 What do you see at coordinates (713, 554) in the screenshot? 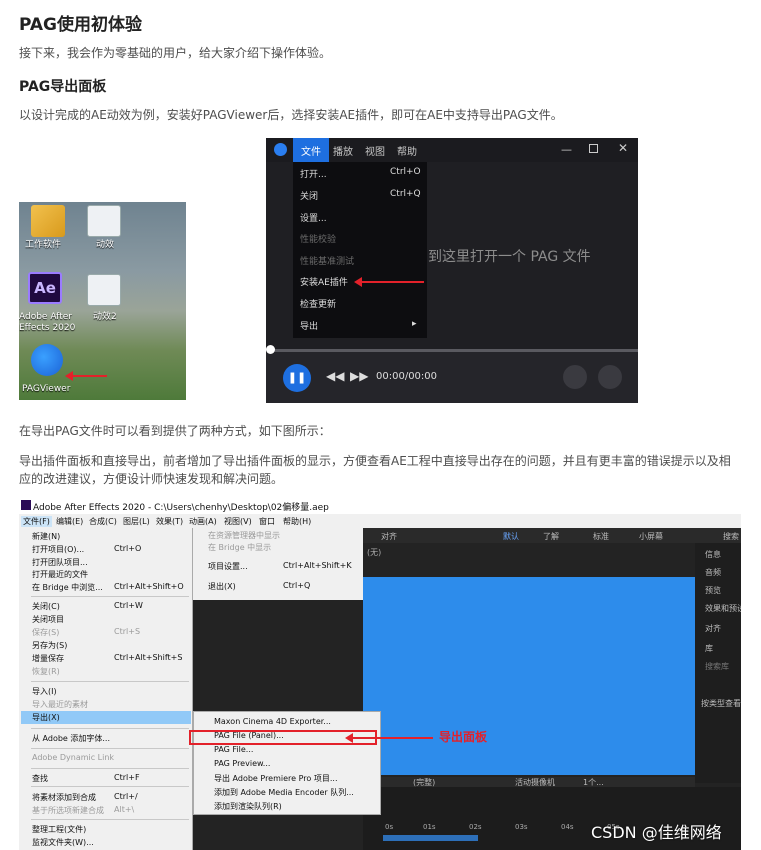
I see `panel-info: 信息` at bounding box center [713, 554].